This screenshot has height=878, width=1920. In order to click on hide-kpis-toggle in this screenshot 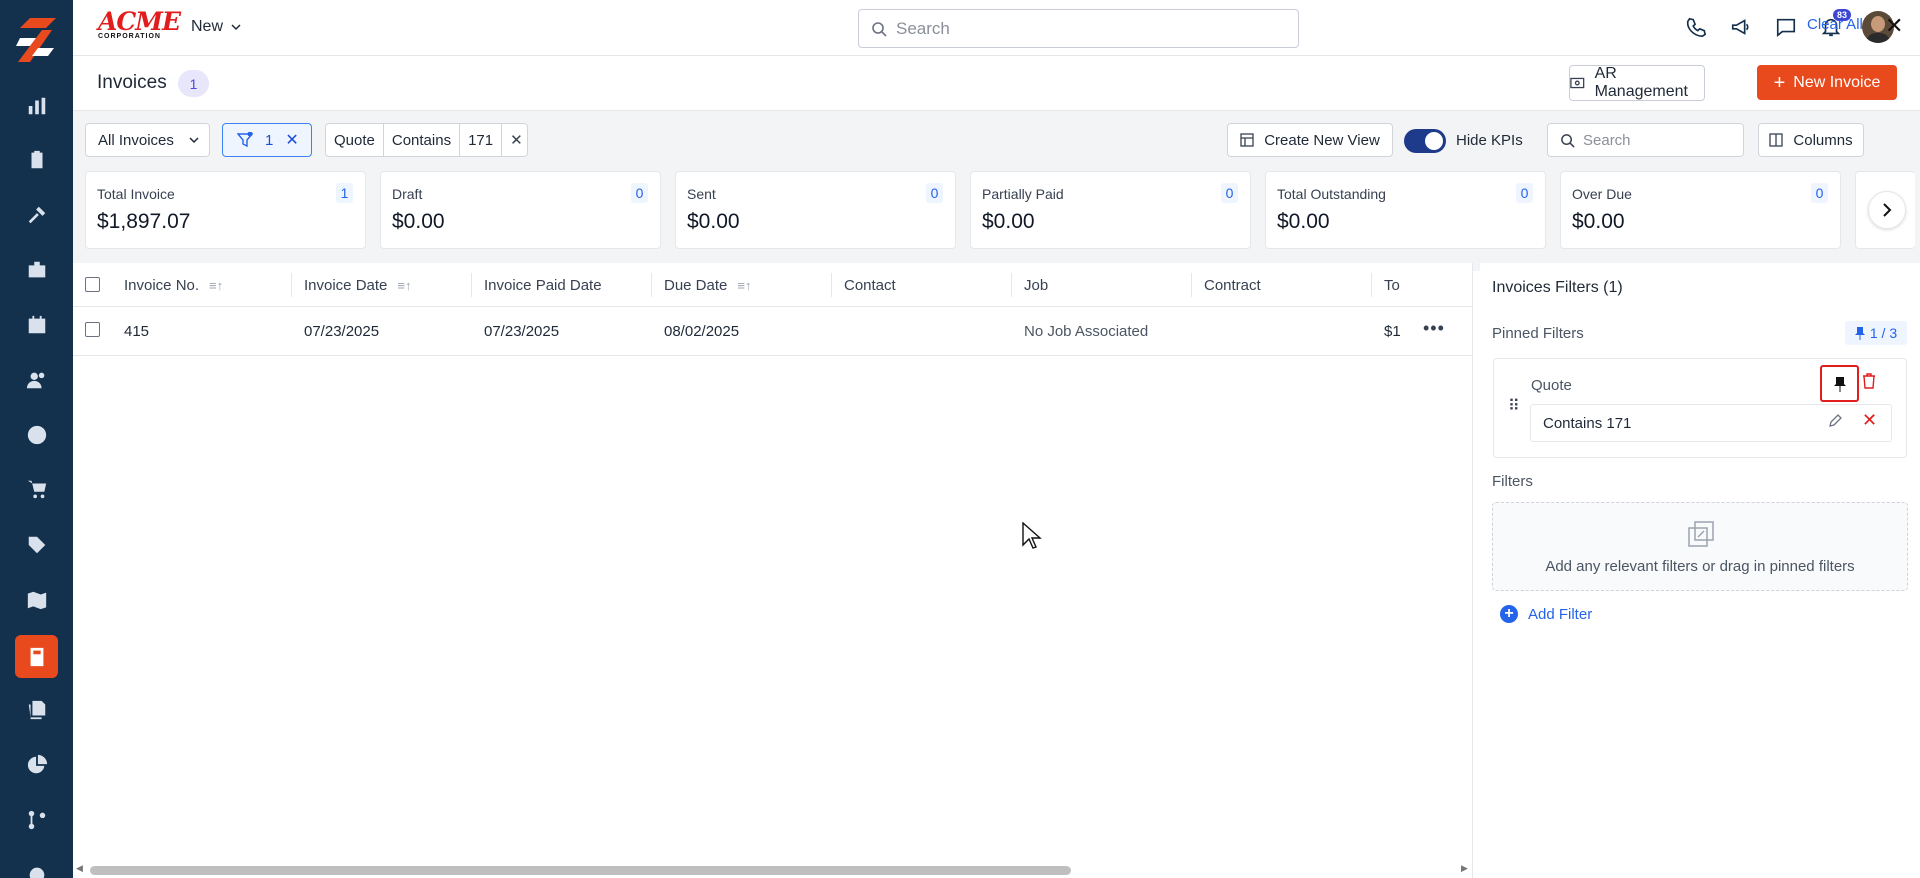, I will do `click(1425, 141)`.